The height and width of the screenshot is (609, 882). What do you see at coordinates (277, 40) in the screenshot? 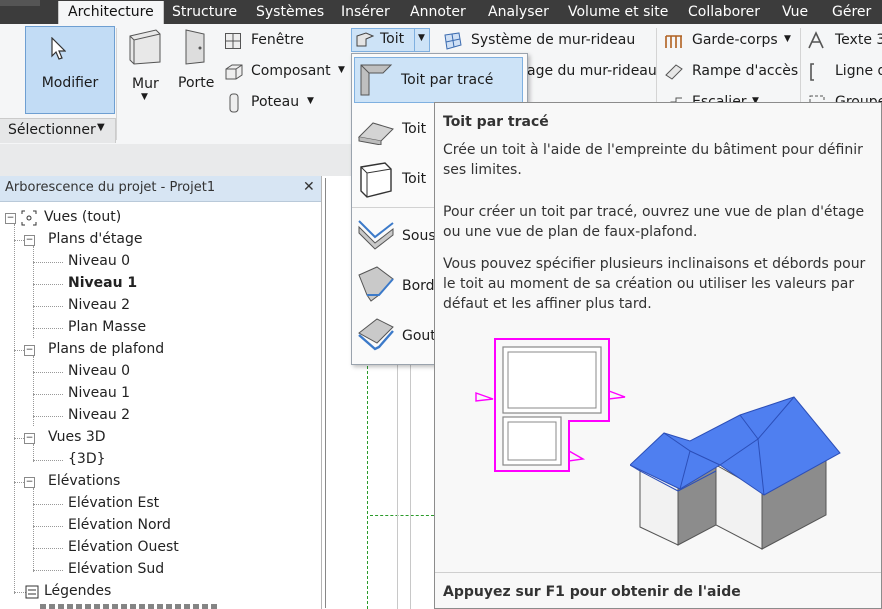
I see `fenetre-label: Fenêtre` at bounding box center [277, 40].